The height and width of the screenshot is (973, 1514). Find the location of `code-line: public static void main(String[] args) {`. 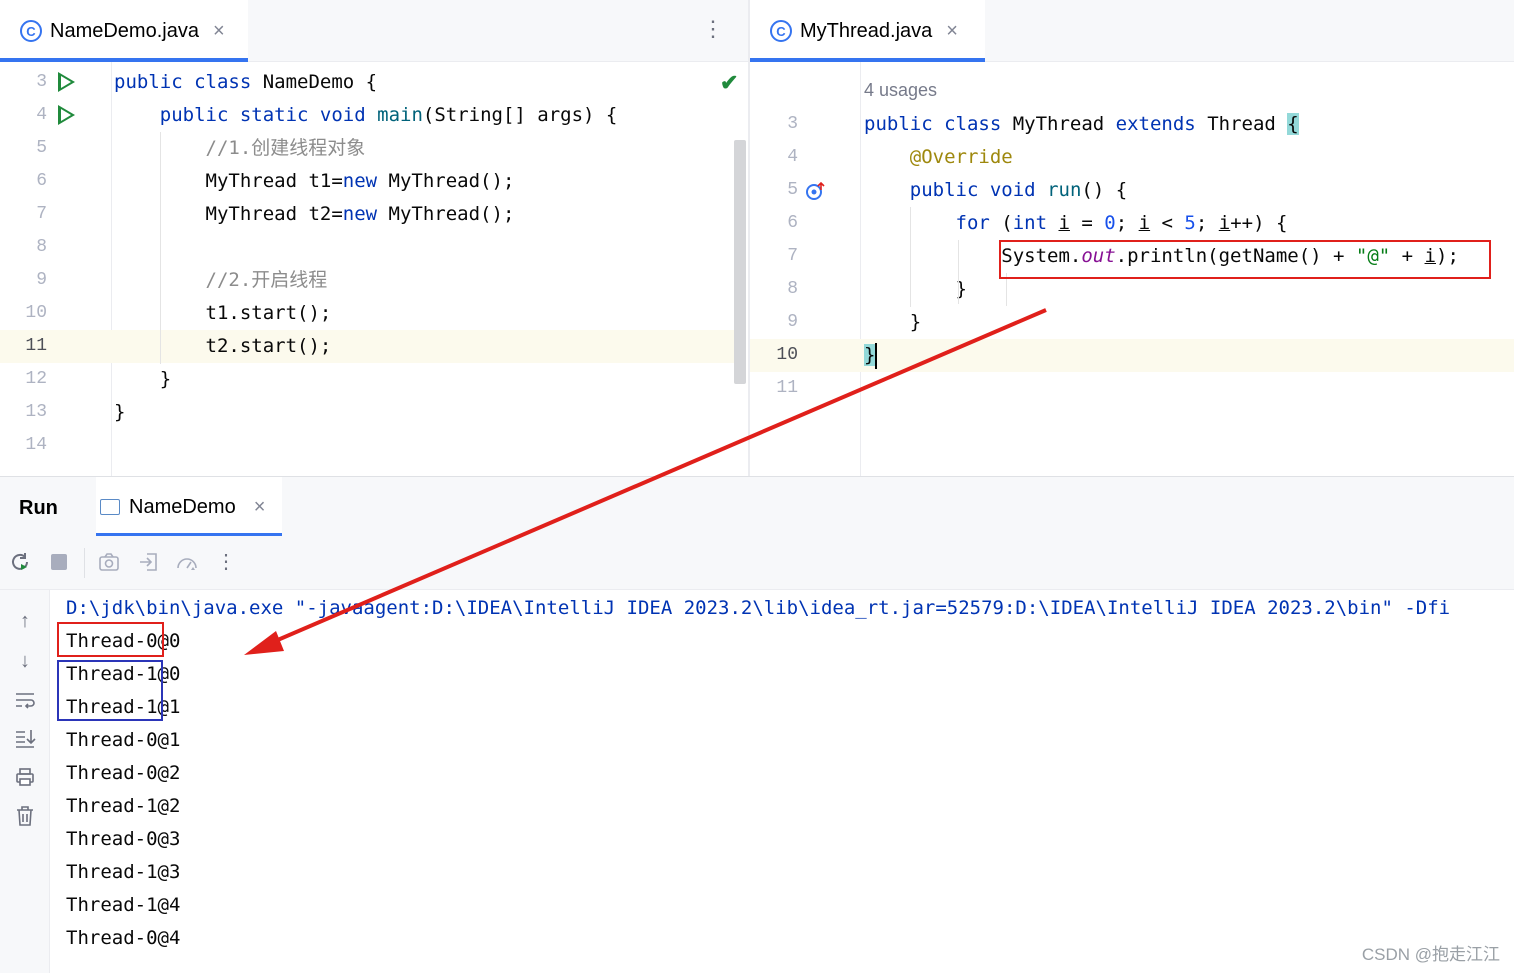

code-line: public static void main(String[] args) { is located at coordinates (366, 115).